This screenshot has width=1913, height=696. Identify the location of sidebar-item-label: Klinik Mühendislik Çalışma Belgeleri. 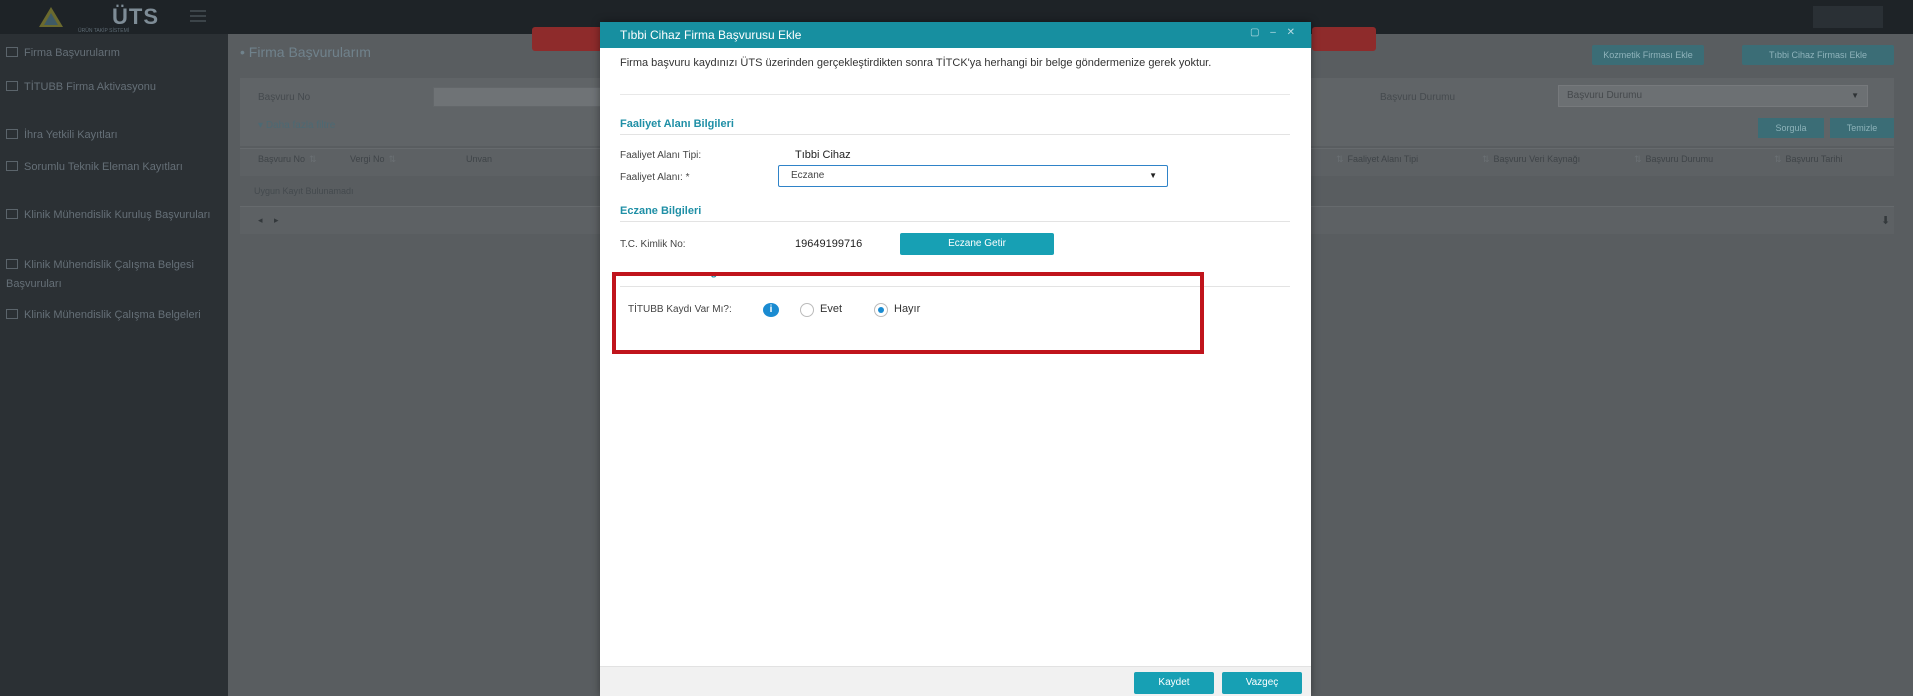
(112, 315).